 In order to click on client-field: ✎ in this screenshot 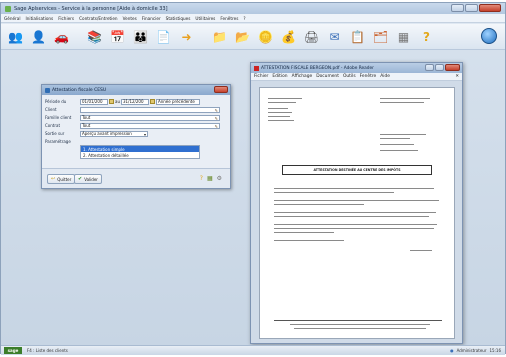, I will do `click(150, 109)`.